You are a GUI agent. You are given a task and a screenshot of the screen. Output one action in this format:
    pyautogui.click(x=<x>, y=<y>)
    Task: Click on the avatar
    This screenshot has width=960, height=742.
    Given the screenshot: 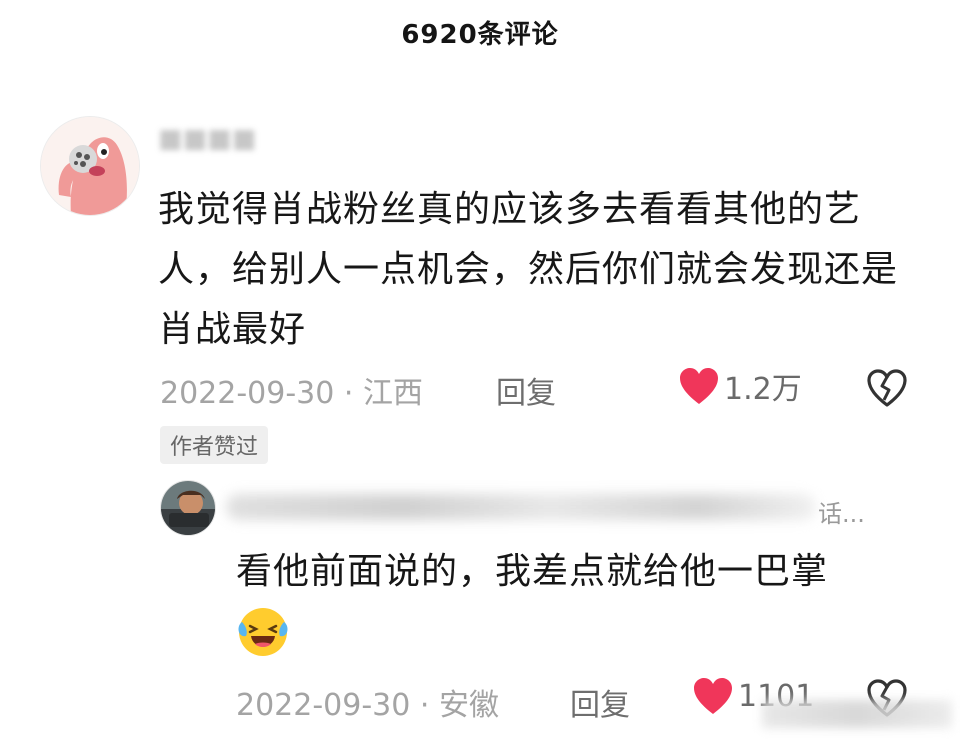 What is the action you would take?
    pyautogui.click(x=90, y=166)
    